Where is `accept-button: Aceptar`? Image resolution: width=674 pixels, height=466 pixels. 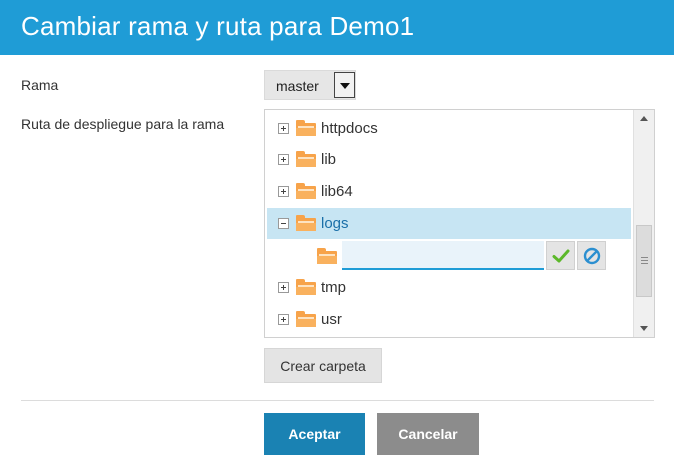 accept-button: Aceptar is located at coordinates (314, 434).